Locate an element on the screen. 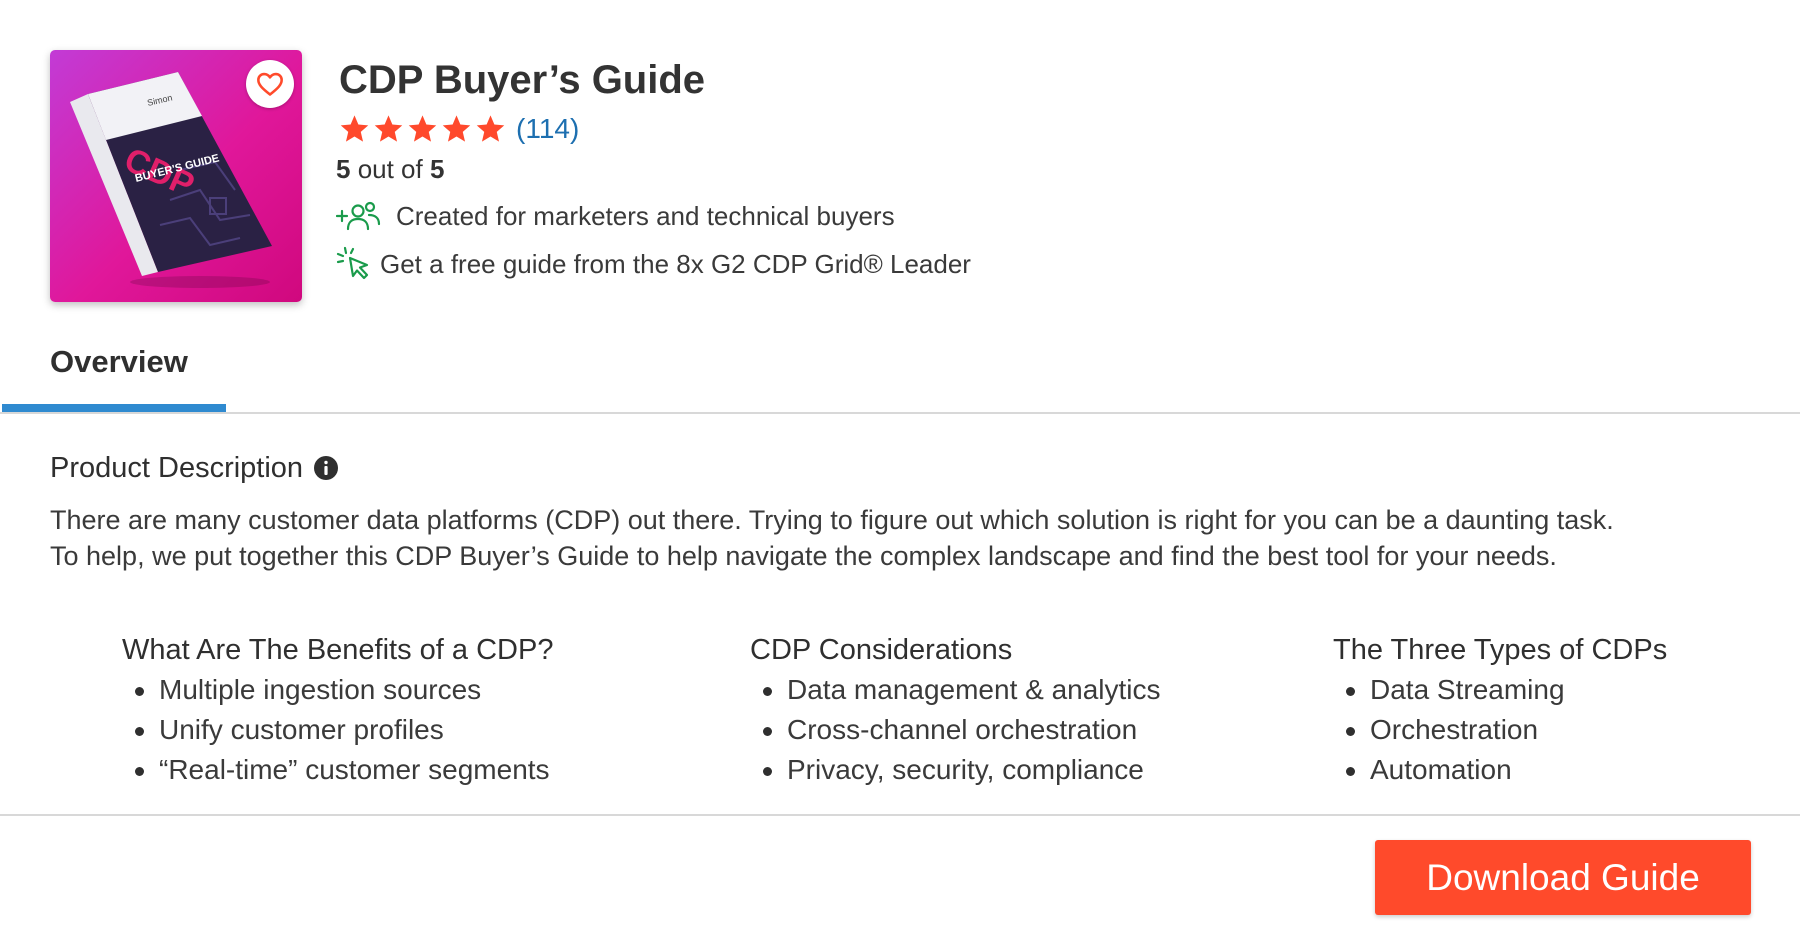  download-guide-button: Download Guide is located at coordinates (1563, 877).